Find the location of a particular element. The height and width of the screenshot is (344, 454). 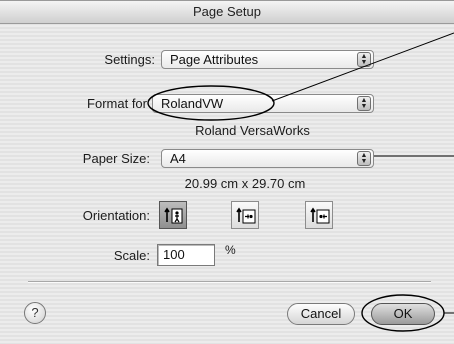

scale-unit: % is located at coordinates (230, 250).